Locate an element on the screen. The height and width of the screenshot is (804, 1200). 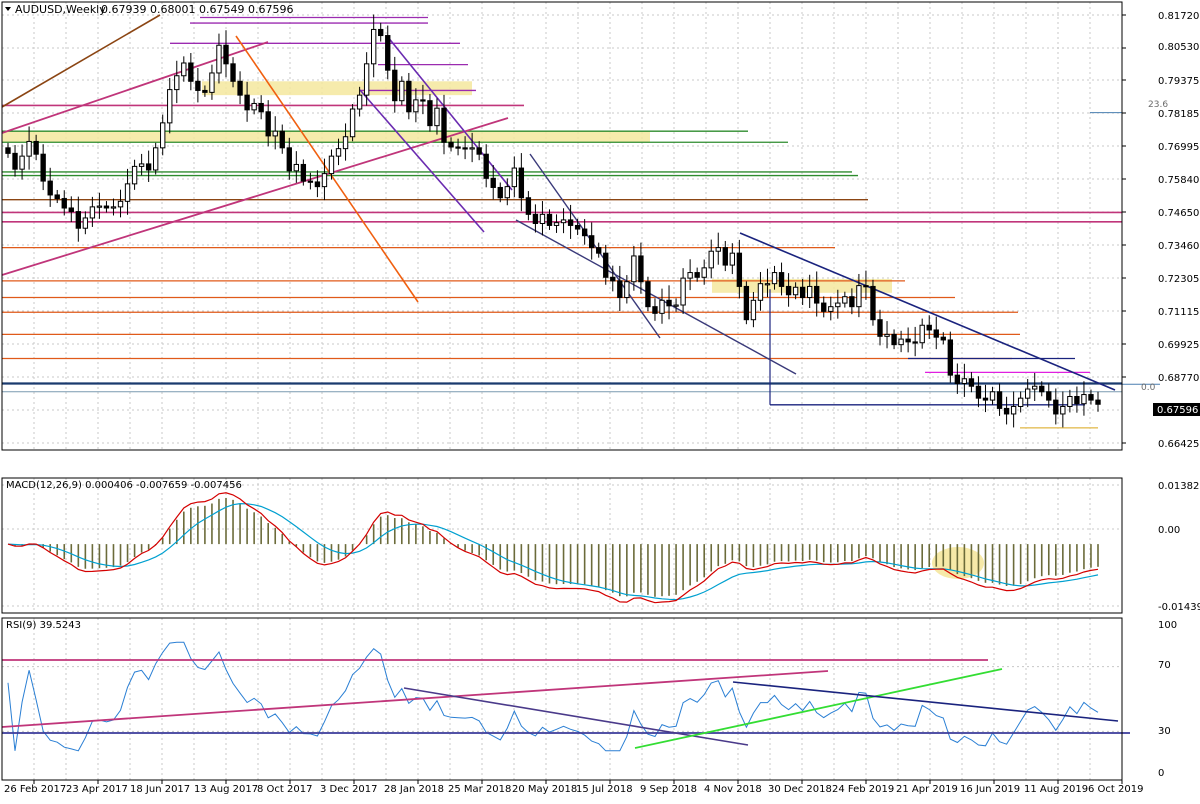
date-tick-label: 9 Sep 2018 is located at coordinates (668, 789).